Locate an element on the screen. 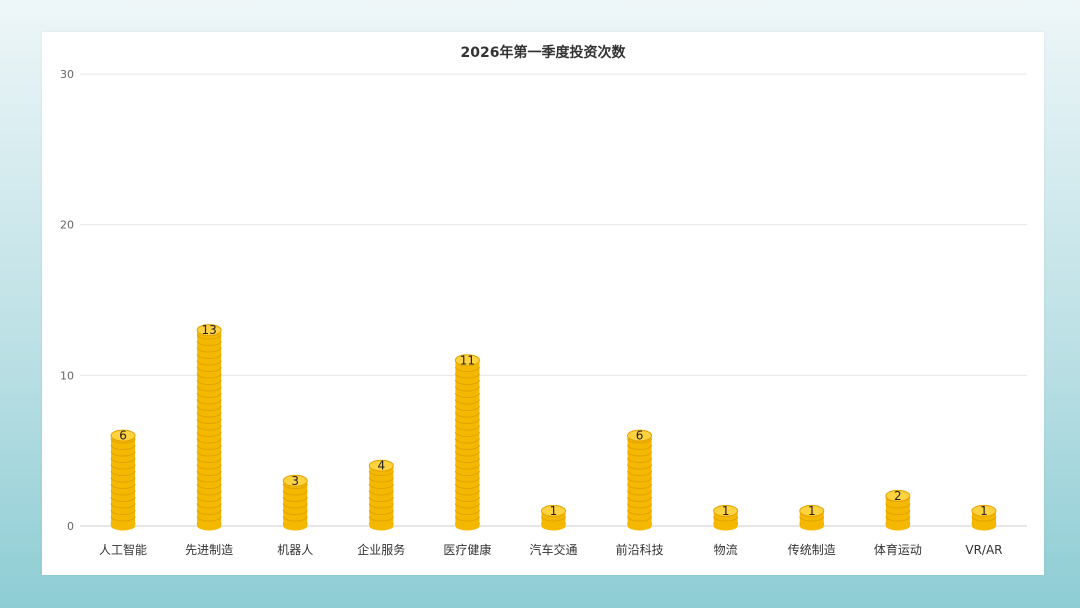  x-category-label: 传统制造 is located at coordinates (812, 549).